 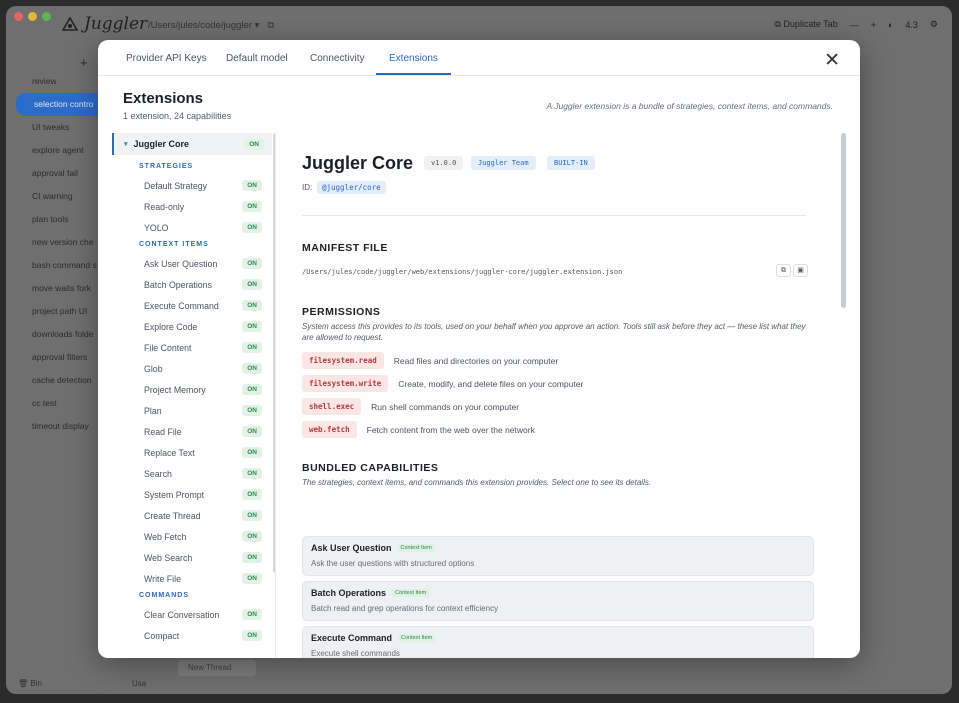 I want to click on extensions-count: 1 extension, 24 capabilities, so click(x=177, y=116).